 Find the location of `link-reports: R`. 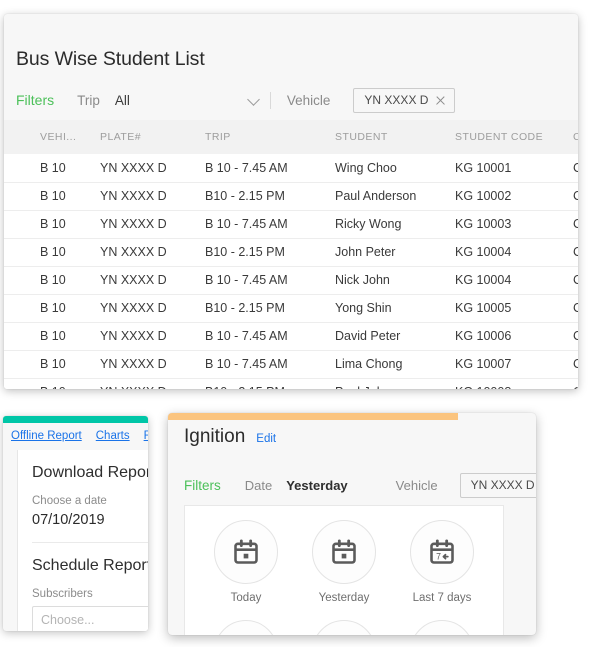

link-reports: R is located at coordinates (146, 436).